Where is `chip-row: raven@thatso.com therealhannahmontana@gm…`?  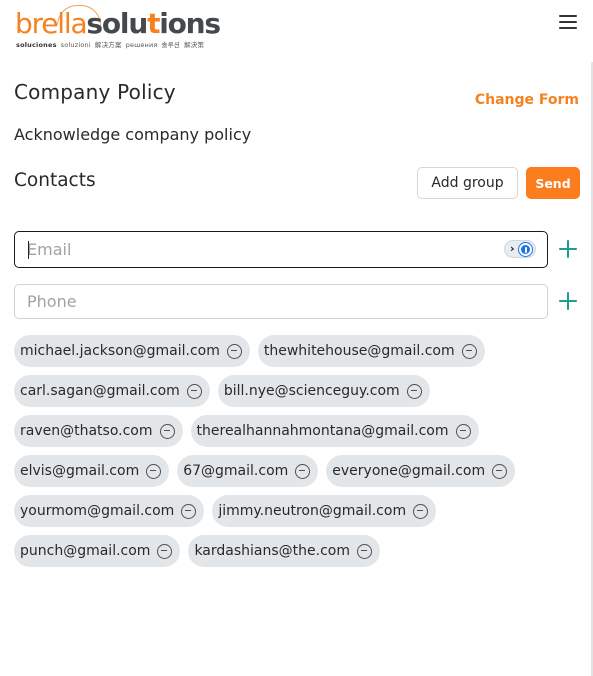 chip-row: raven@thatso.com therealhannahmontana@gm… is located at coordinates (299, 431).